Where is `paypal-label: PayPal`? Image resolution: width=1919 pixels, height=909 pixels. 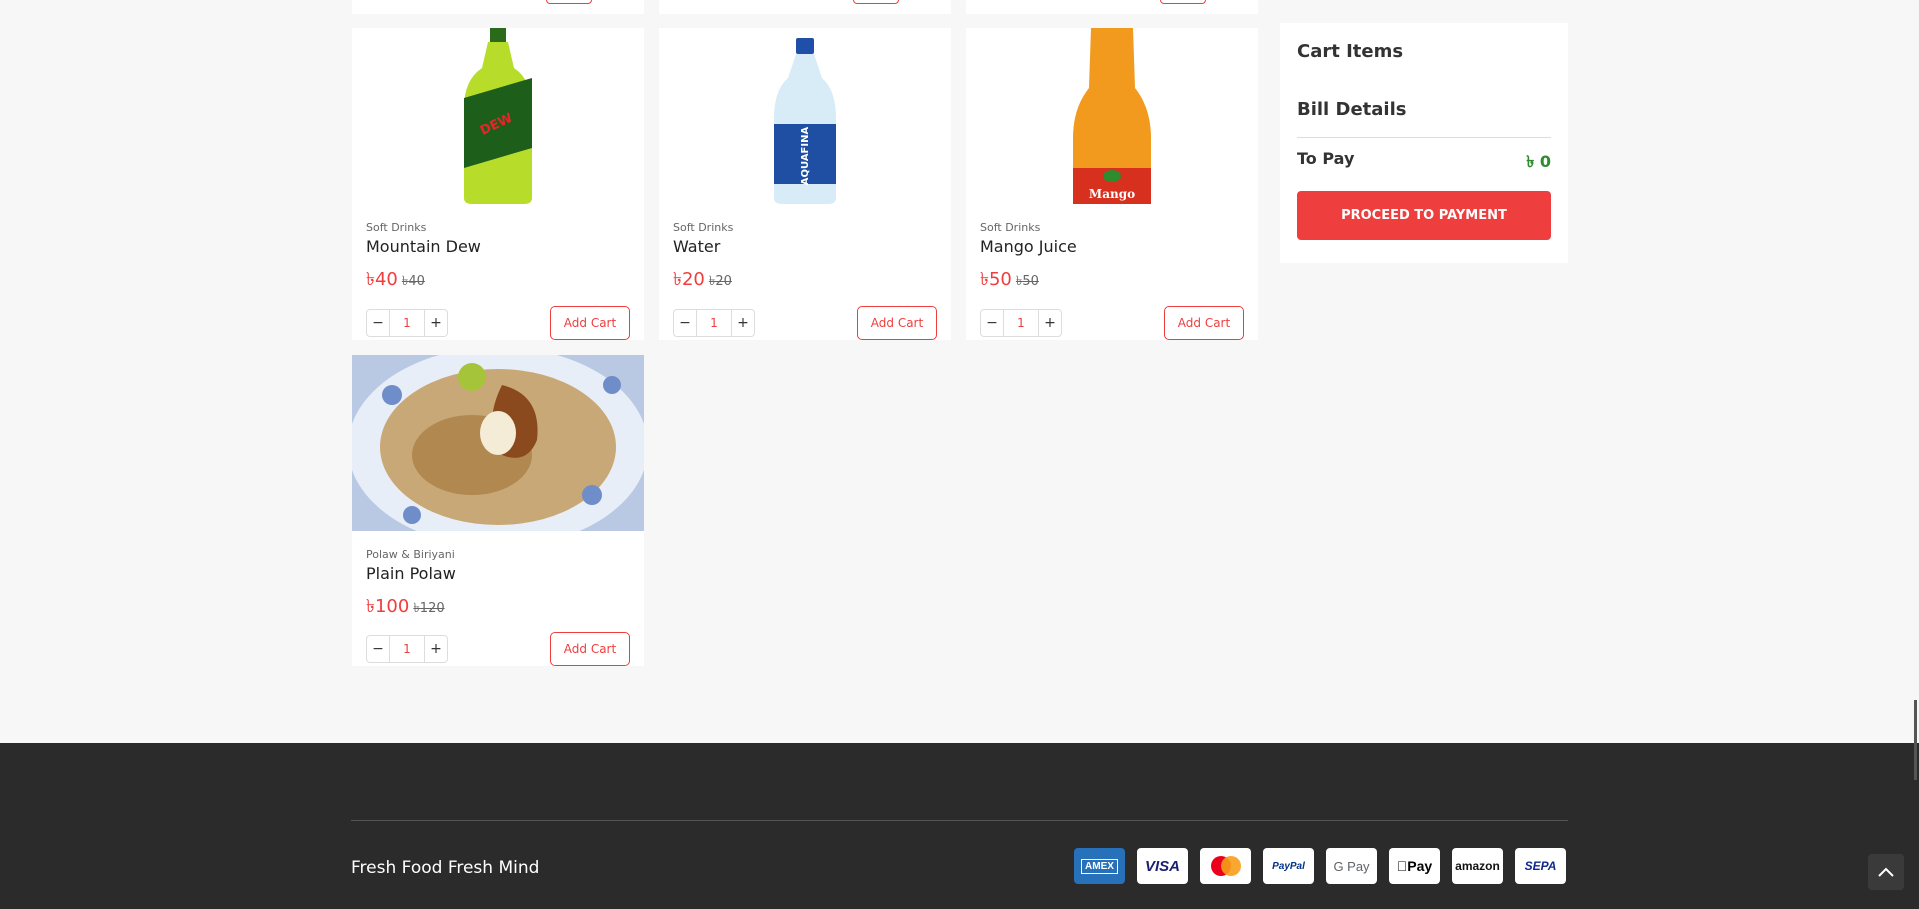
paypal-label: PayPal is located at coordinates (1288, 866).